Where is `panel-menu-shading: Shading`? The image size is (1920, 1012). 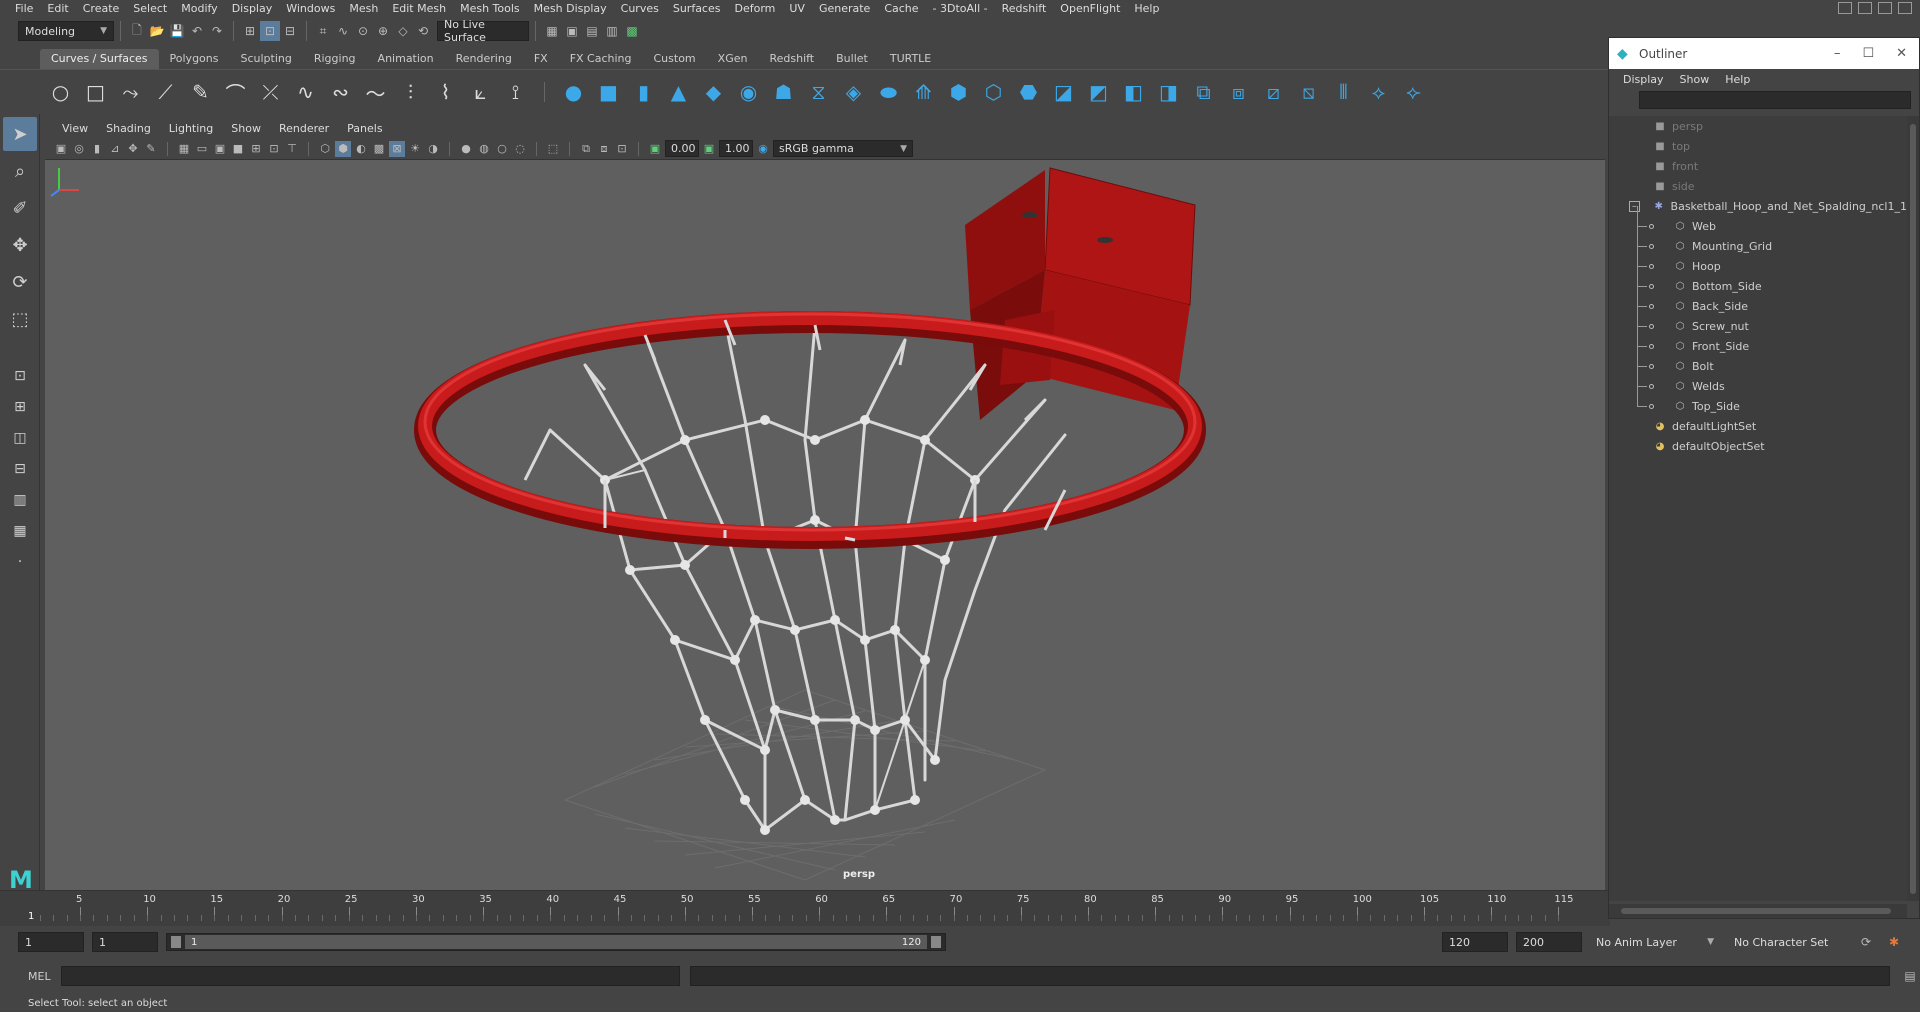 panel-menu-shading: Shading is located at coordinates (128, 128).